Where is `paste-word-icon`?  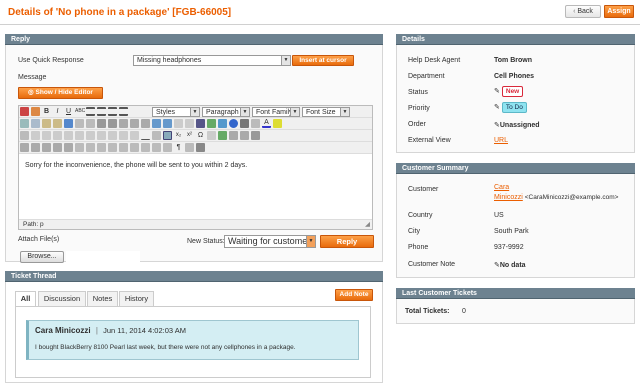 paste-word-icon is located at coordinates (68, 123).